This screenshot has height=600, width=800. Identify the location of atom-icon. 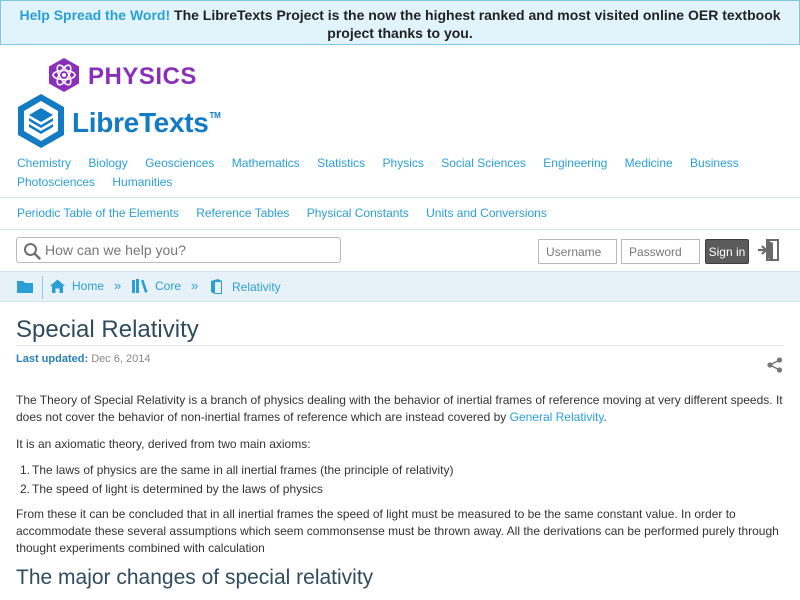
(64, 75).